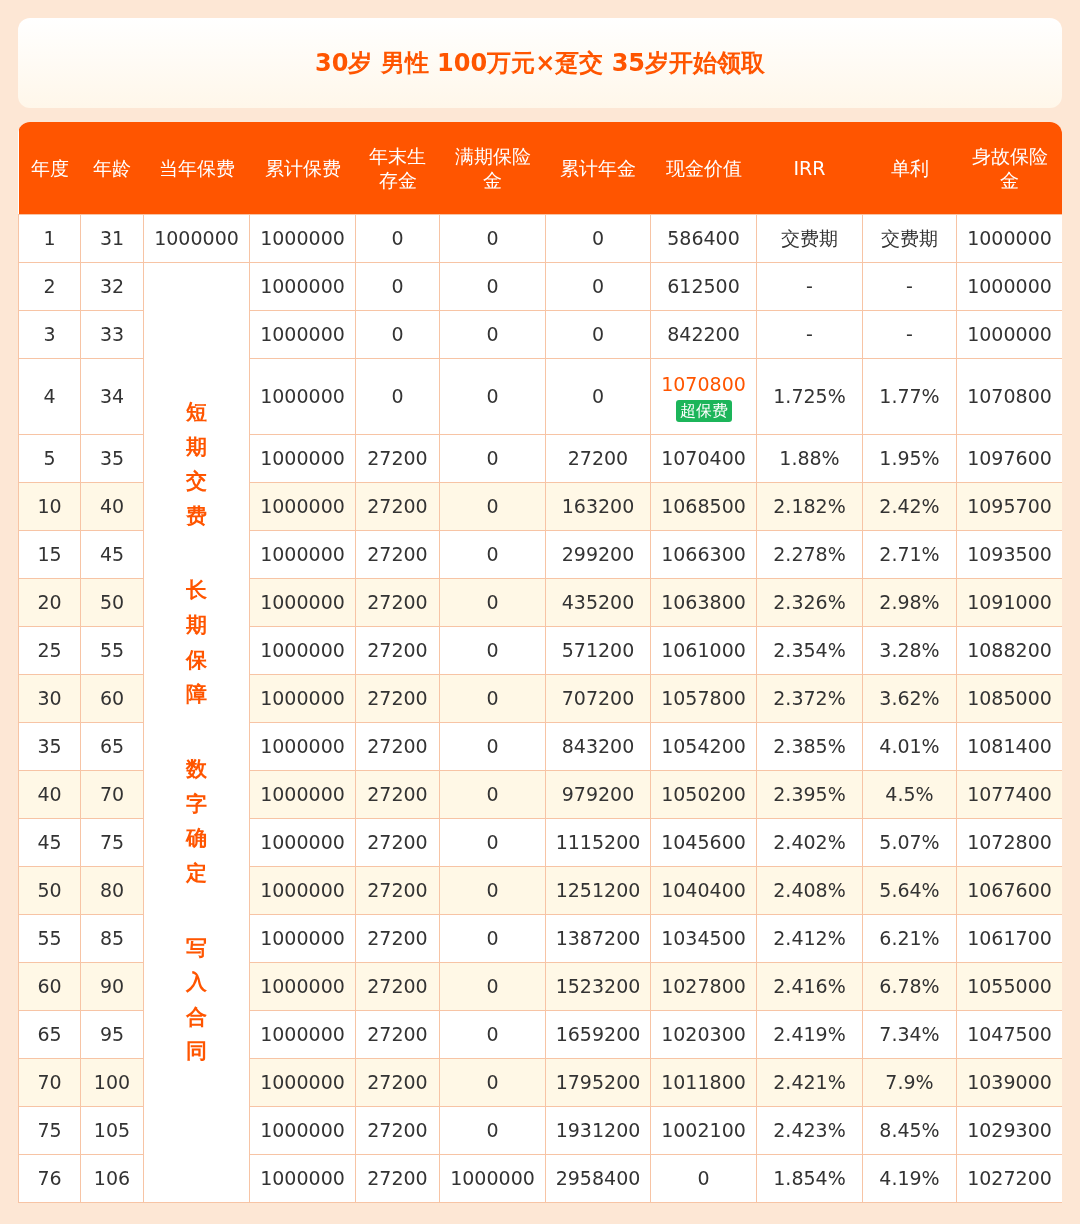  What do you see at coordinates (112, 285) in the screenshot?
I see `table-cell: 32` at bounding box center [112, 285].